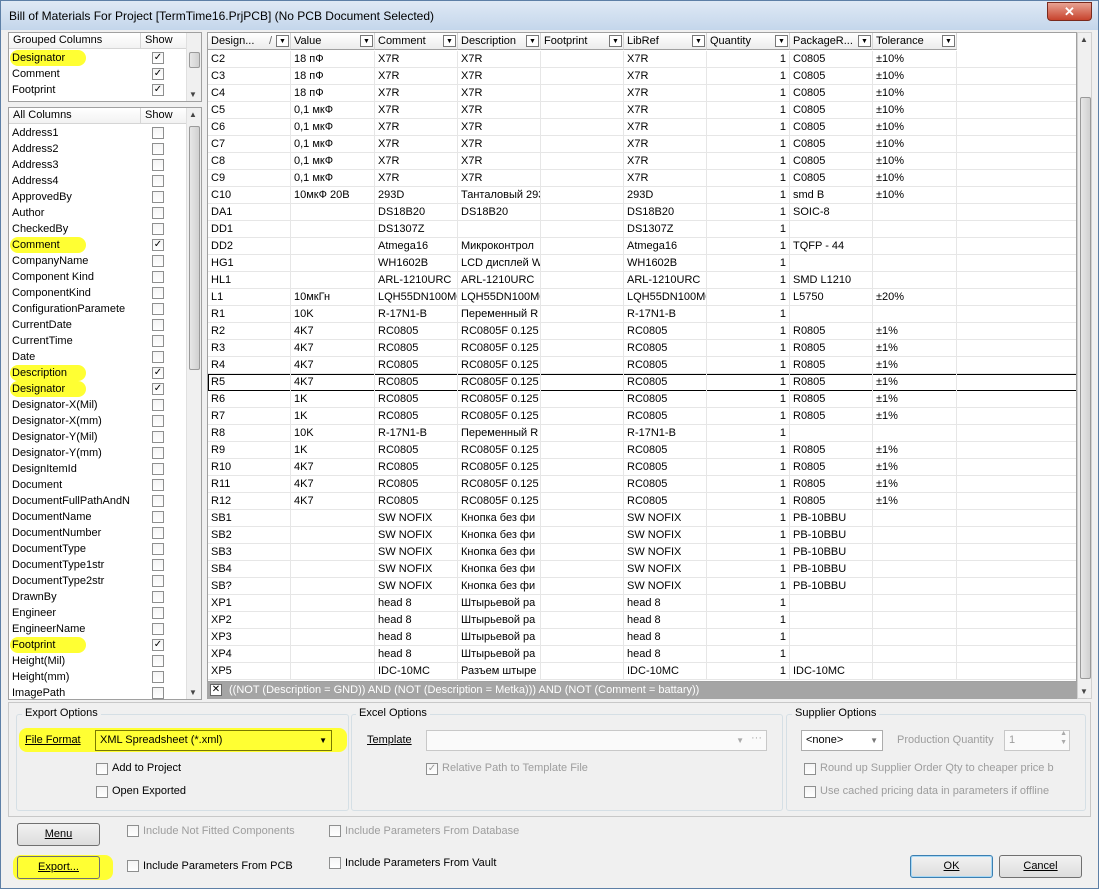  I want to click on column-header: Description ▼, so click(499, 41).